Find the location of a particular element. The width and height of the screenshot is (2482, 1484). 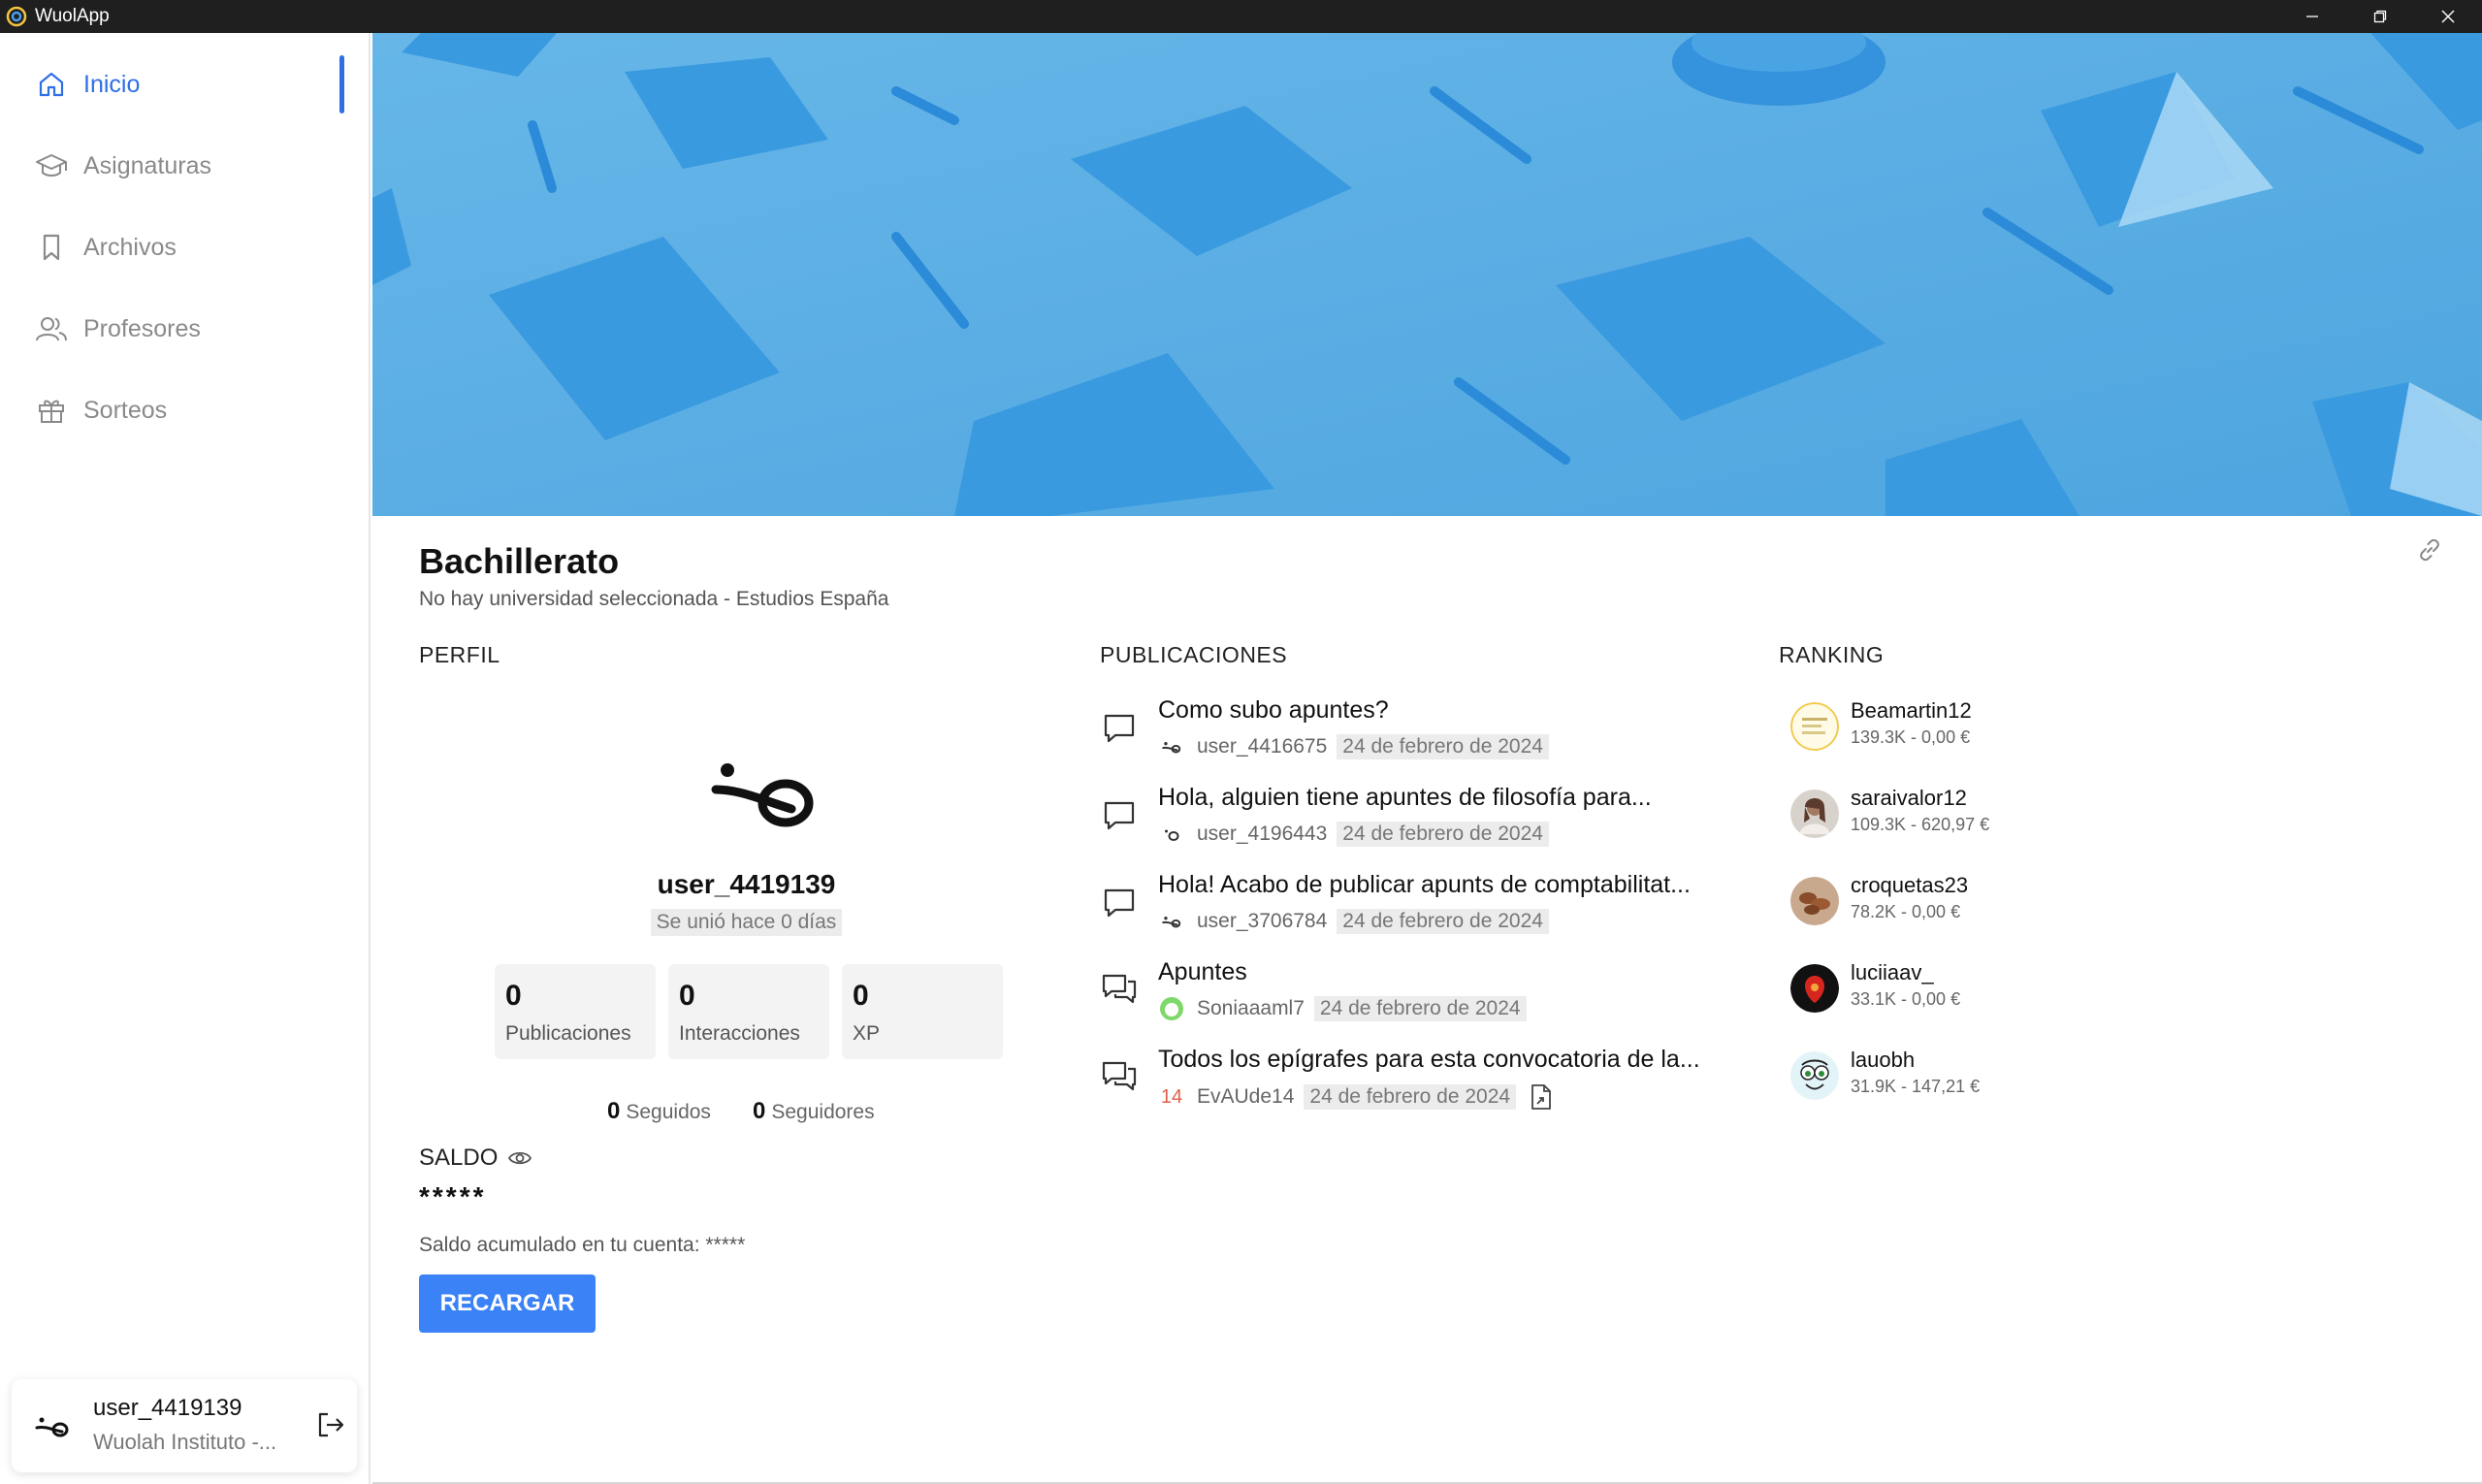

ranking-stats: 109.3K - 620,97 € is located at coordinates (1920, 824).